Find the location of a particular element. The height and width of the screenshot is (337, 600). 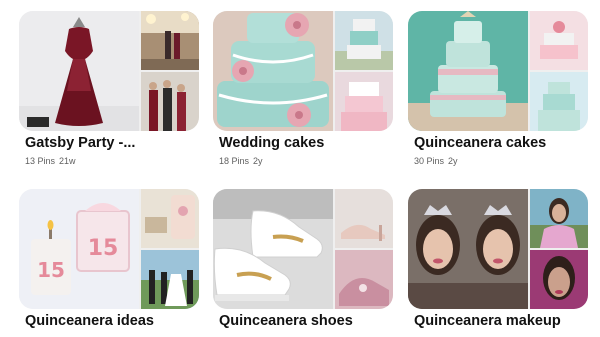

board-title: Quinceanera ideas is located at coordinates (89, 321).